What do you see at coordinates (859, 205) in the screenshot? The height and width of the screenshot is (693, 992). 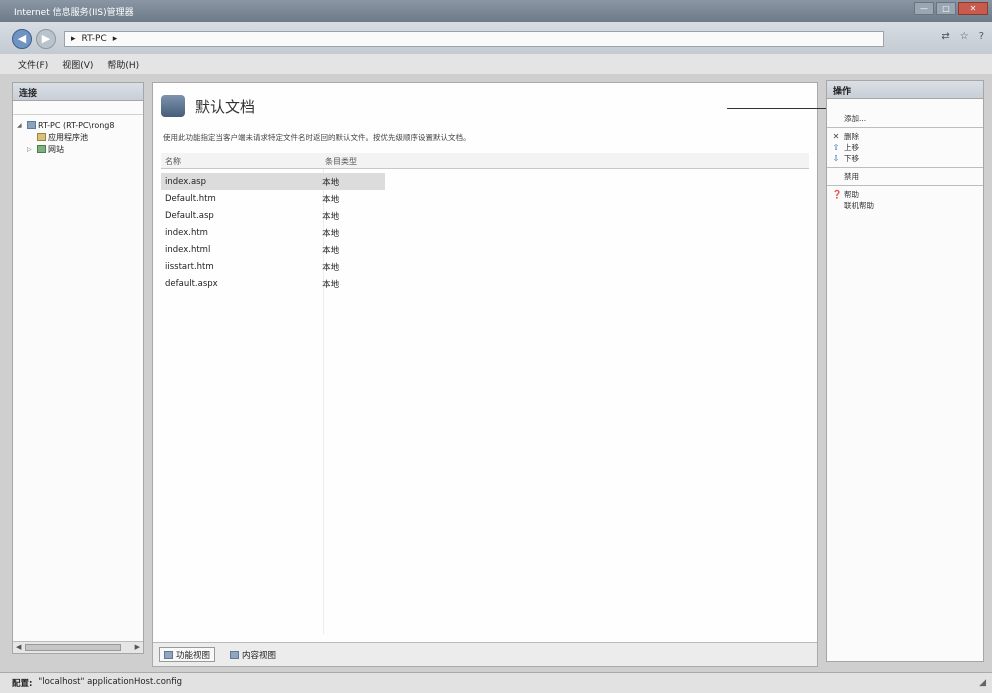 I see `action-label: 联机帮助` at bounding box center [859, 205].